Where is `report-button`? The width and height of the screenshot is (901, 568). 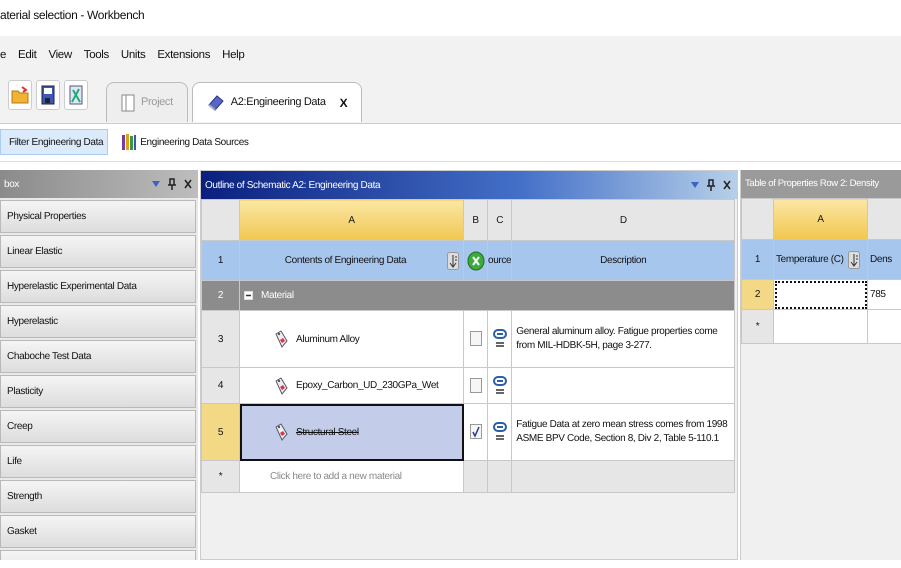
report-button is located at coordinates (76, 95).